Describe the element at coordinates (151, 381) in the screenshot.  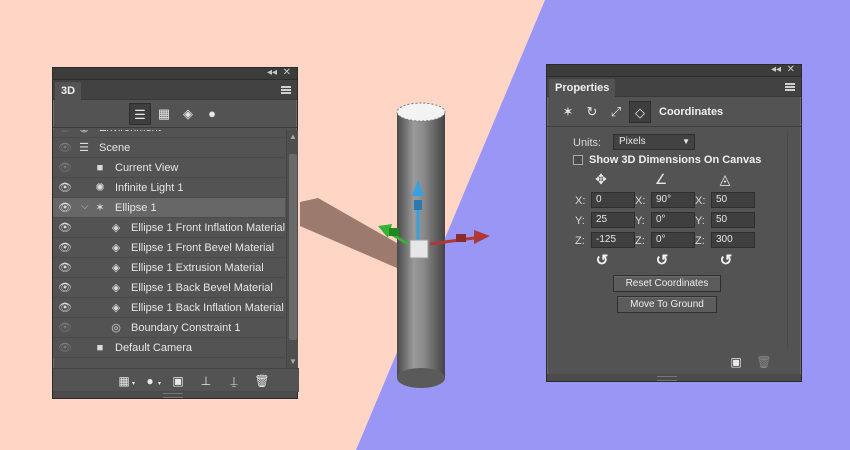
I see `add-light-icon: ● ▾` at that location.